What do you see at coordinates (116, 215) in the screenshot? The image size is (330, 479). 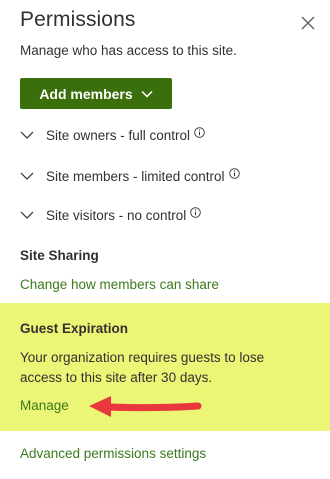 I see `group-label: Site visitors - no control` at bounding box center [116, 215].